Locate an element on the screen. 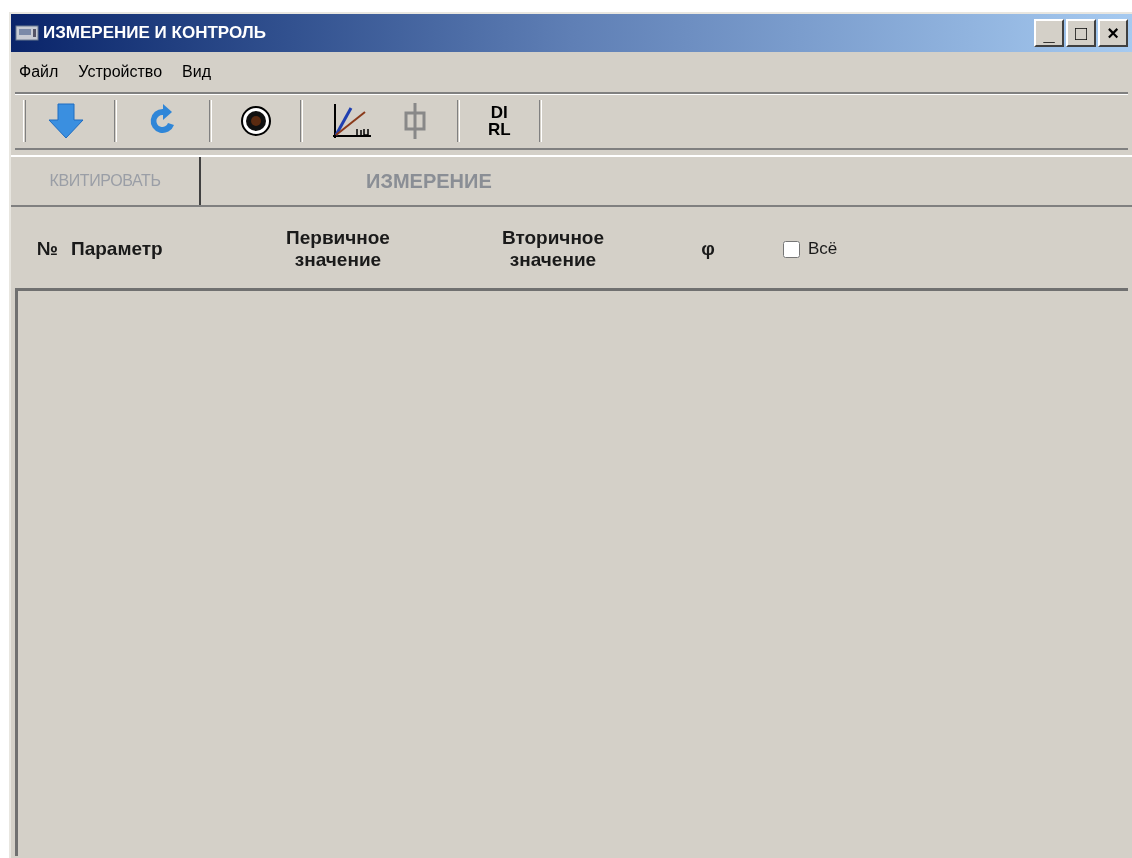  menu-item: Вид is located at coordinates (196, 72).